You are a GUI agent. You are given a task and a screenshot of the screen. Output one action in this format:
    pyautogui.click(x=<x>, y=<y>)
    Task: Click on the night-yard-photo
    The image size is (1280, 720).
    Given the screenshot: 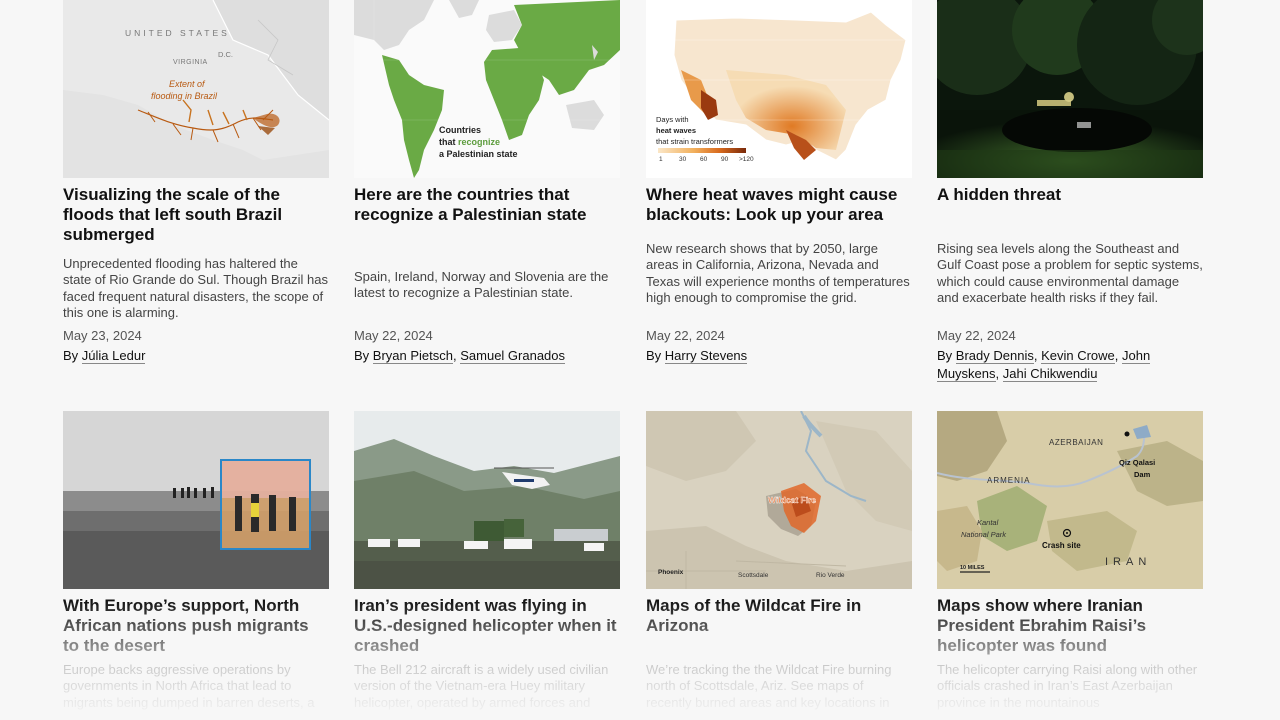 What is the action you would take?
    pyautogui.click(x=1070, y=89)
    